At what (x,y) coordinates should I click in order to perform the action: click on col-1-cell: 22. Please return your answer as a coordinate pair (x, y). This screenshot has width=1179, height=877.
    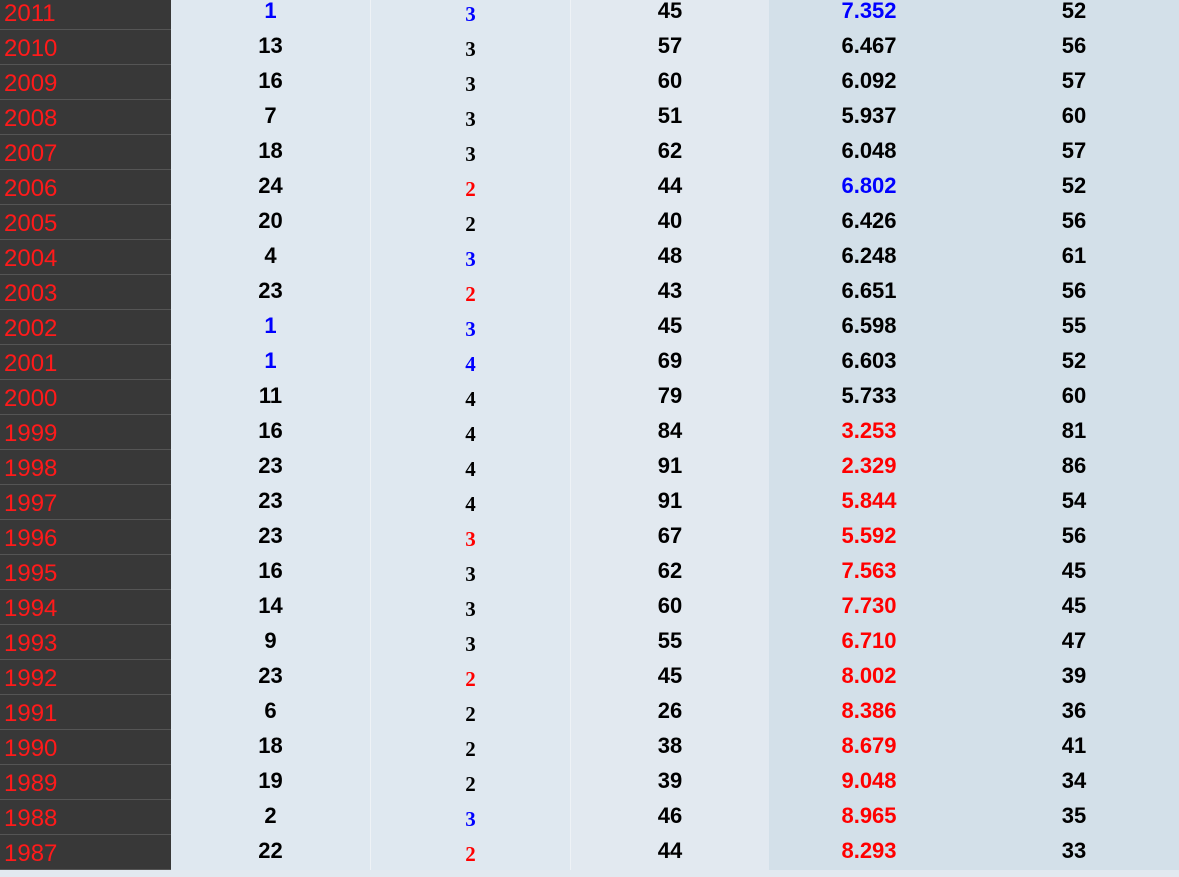
    Looking at the image, I should click on (271, 852).